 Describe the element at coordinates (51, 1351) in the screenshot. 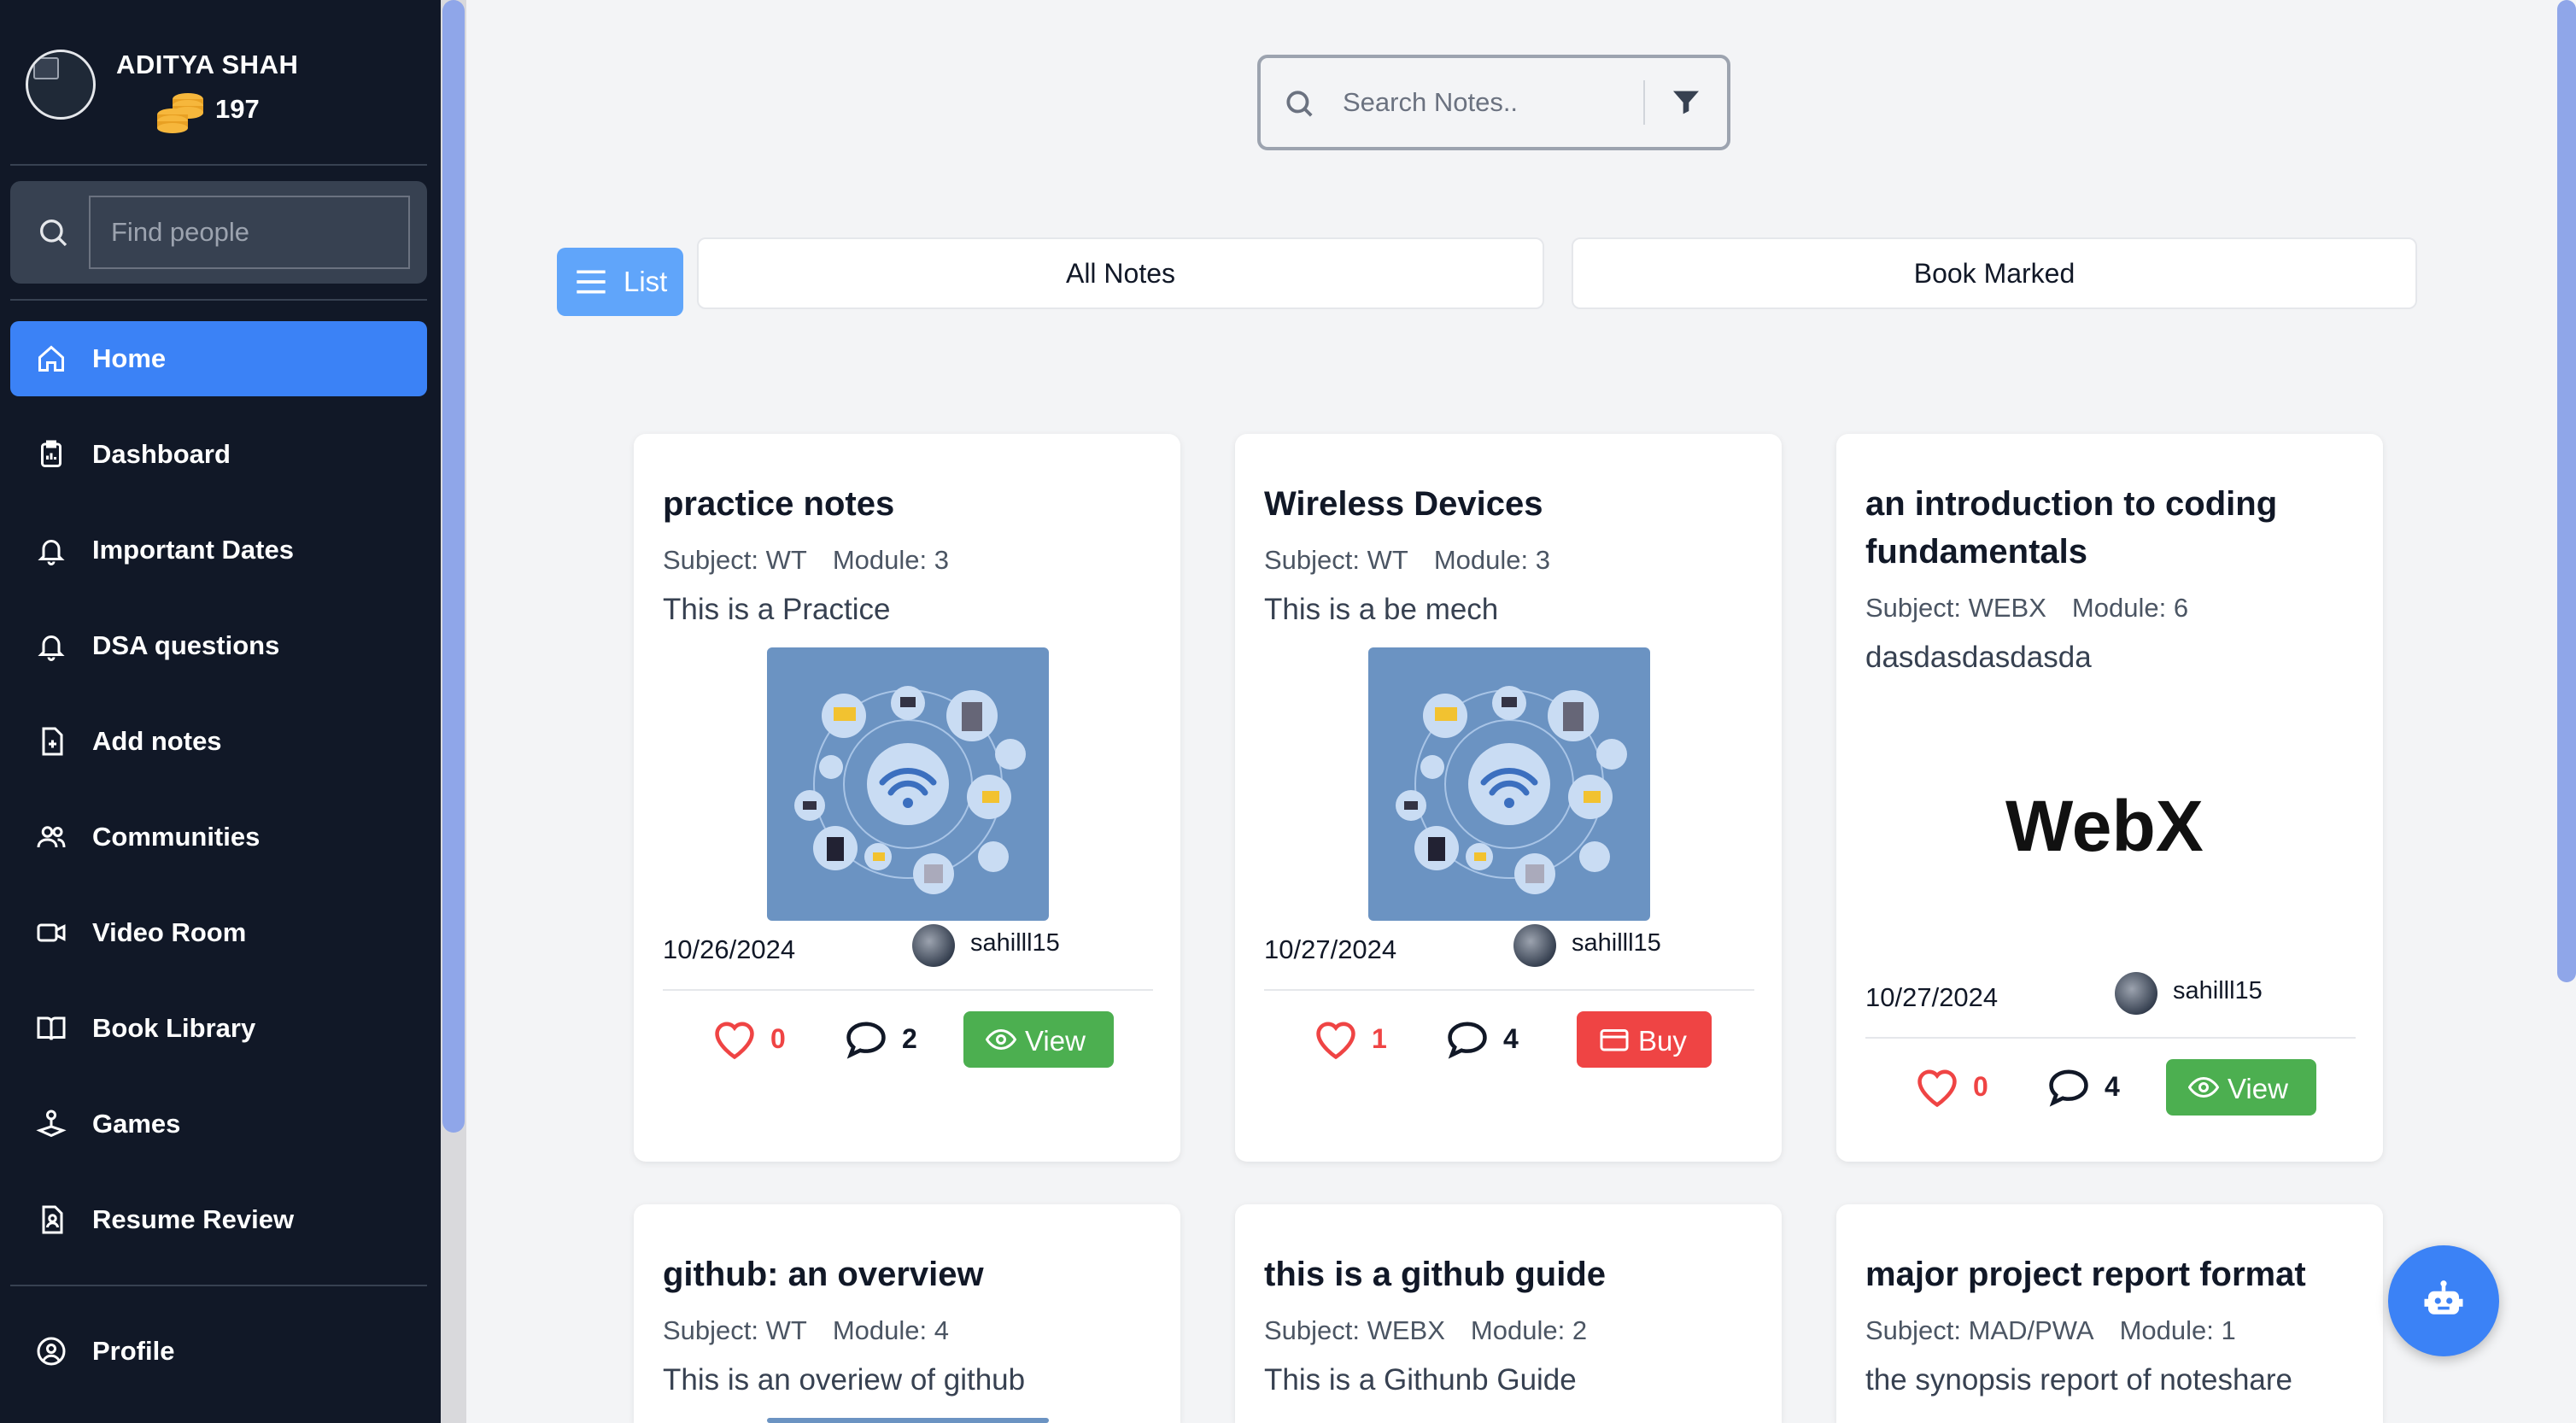

I see `user-circle-icon` at that location.